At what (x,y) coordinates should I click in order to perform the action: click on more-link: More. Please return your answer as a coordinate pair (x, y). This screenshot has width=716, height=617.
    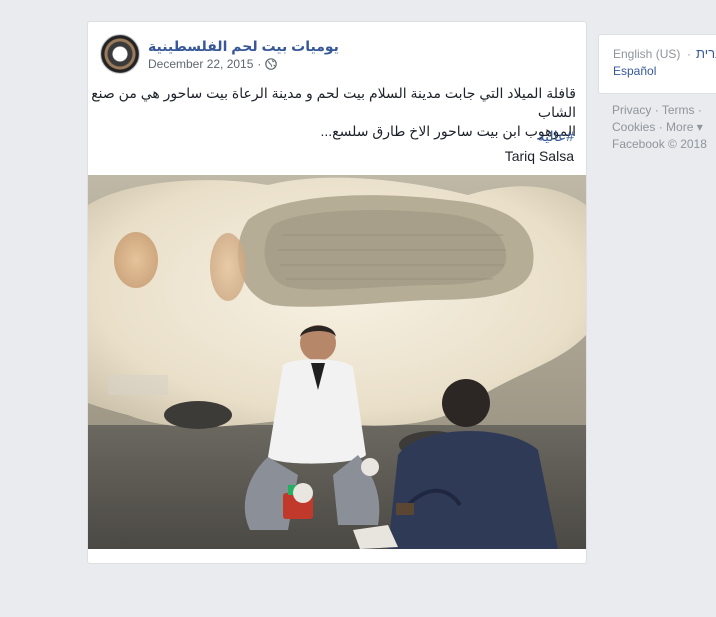
    Looking at the image, I should click on (679, 127).